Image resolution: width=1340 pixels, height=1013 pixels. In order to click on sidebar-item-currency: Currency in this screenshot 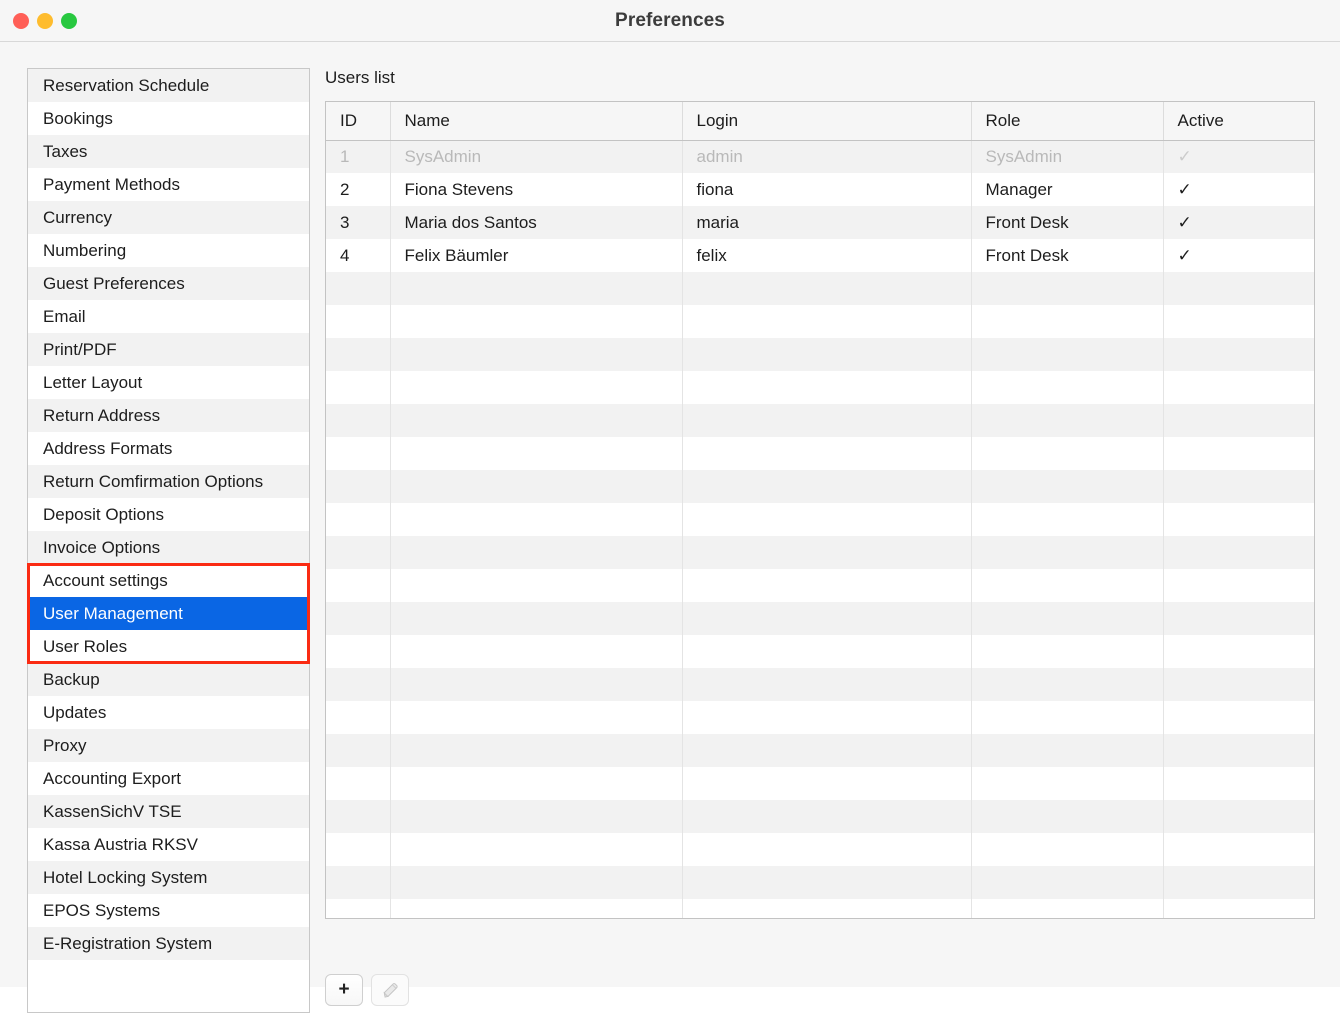, I will do `click(168, 217)`.